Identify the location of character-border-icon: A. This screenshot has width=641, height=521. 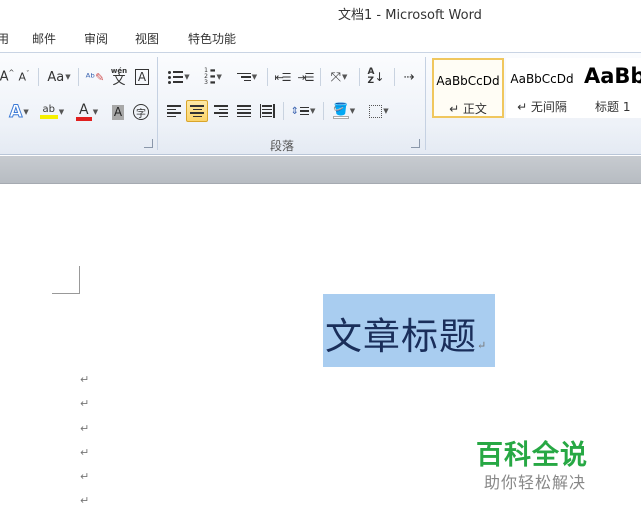
(142, 77).